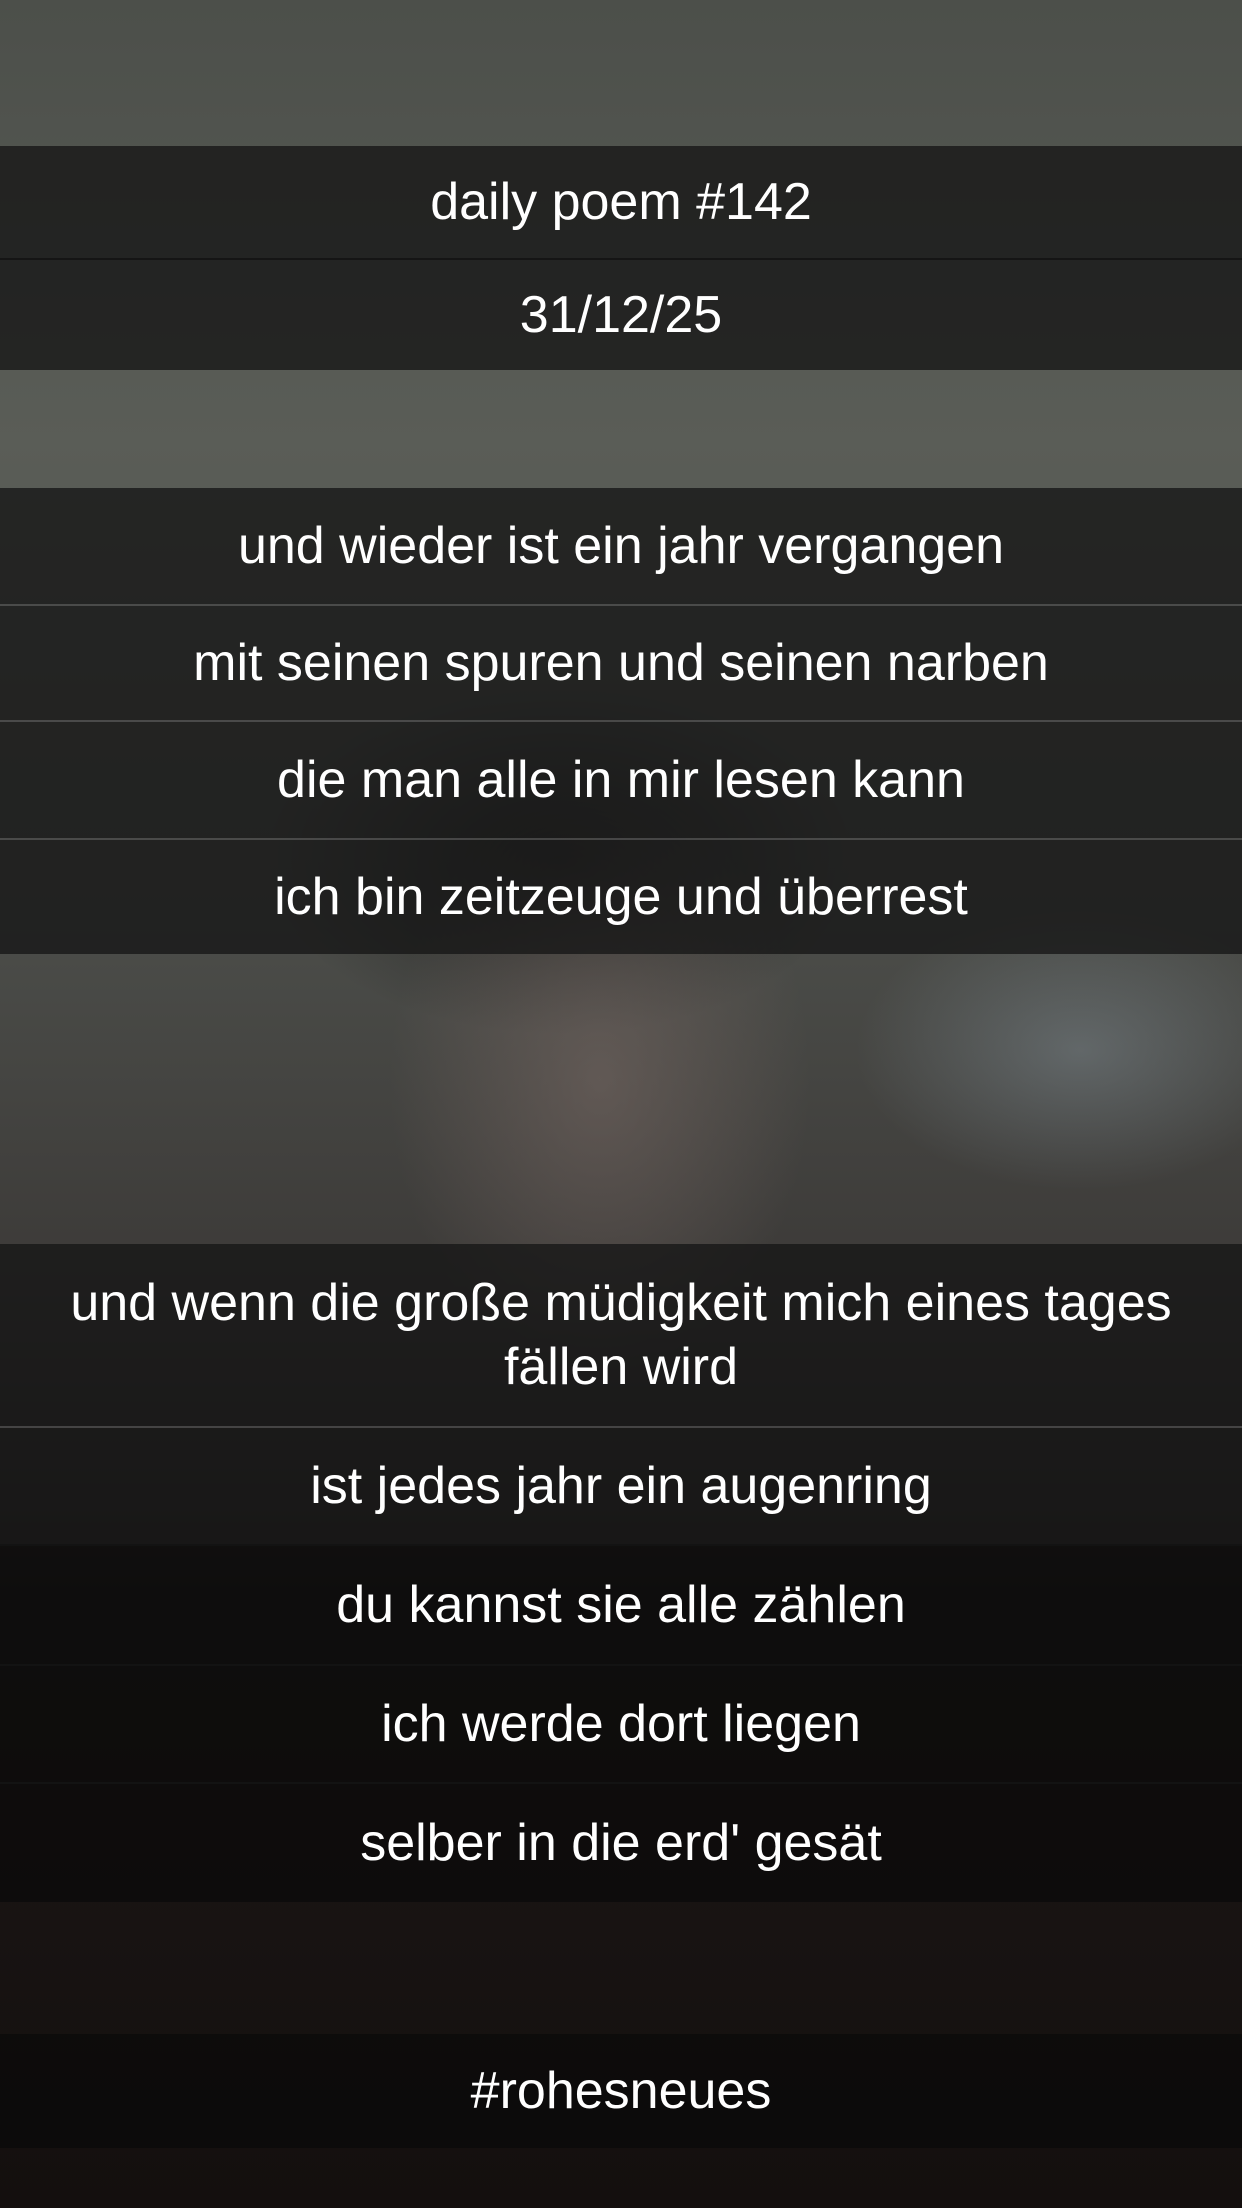 The width and height of the screenshot is (1242, 2208). What do you see at coordinates (621, 896) in the screenshot?
I see `poem-line: ich bin zeitzeuge und überrest` at bounding box center [621, 896].